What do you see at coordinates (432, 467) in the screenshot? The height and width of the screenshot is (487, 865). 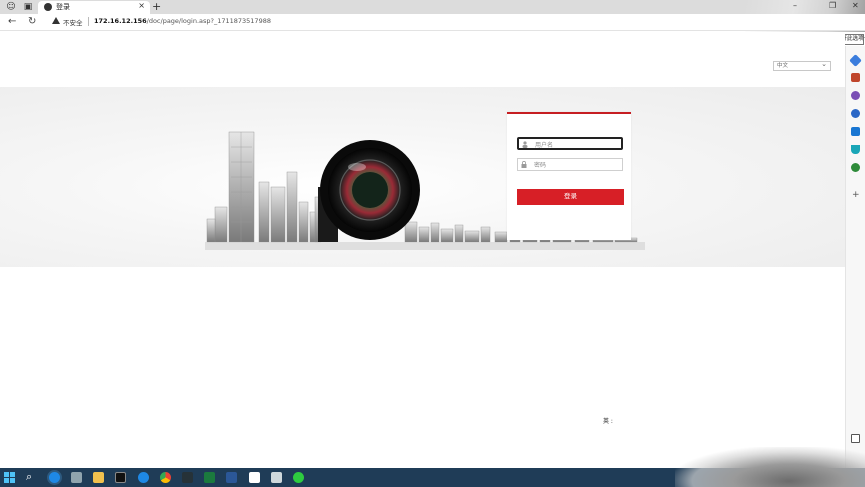 I see `taskbar: ⌕` at bounding box center [432, 467].